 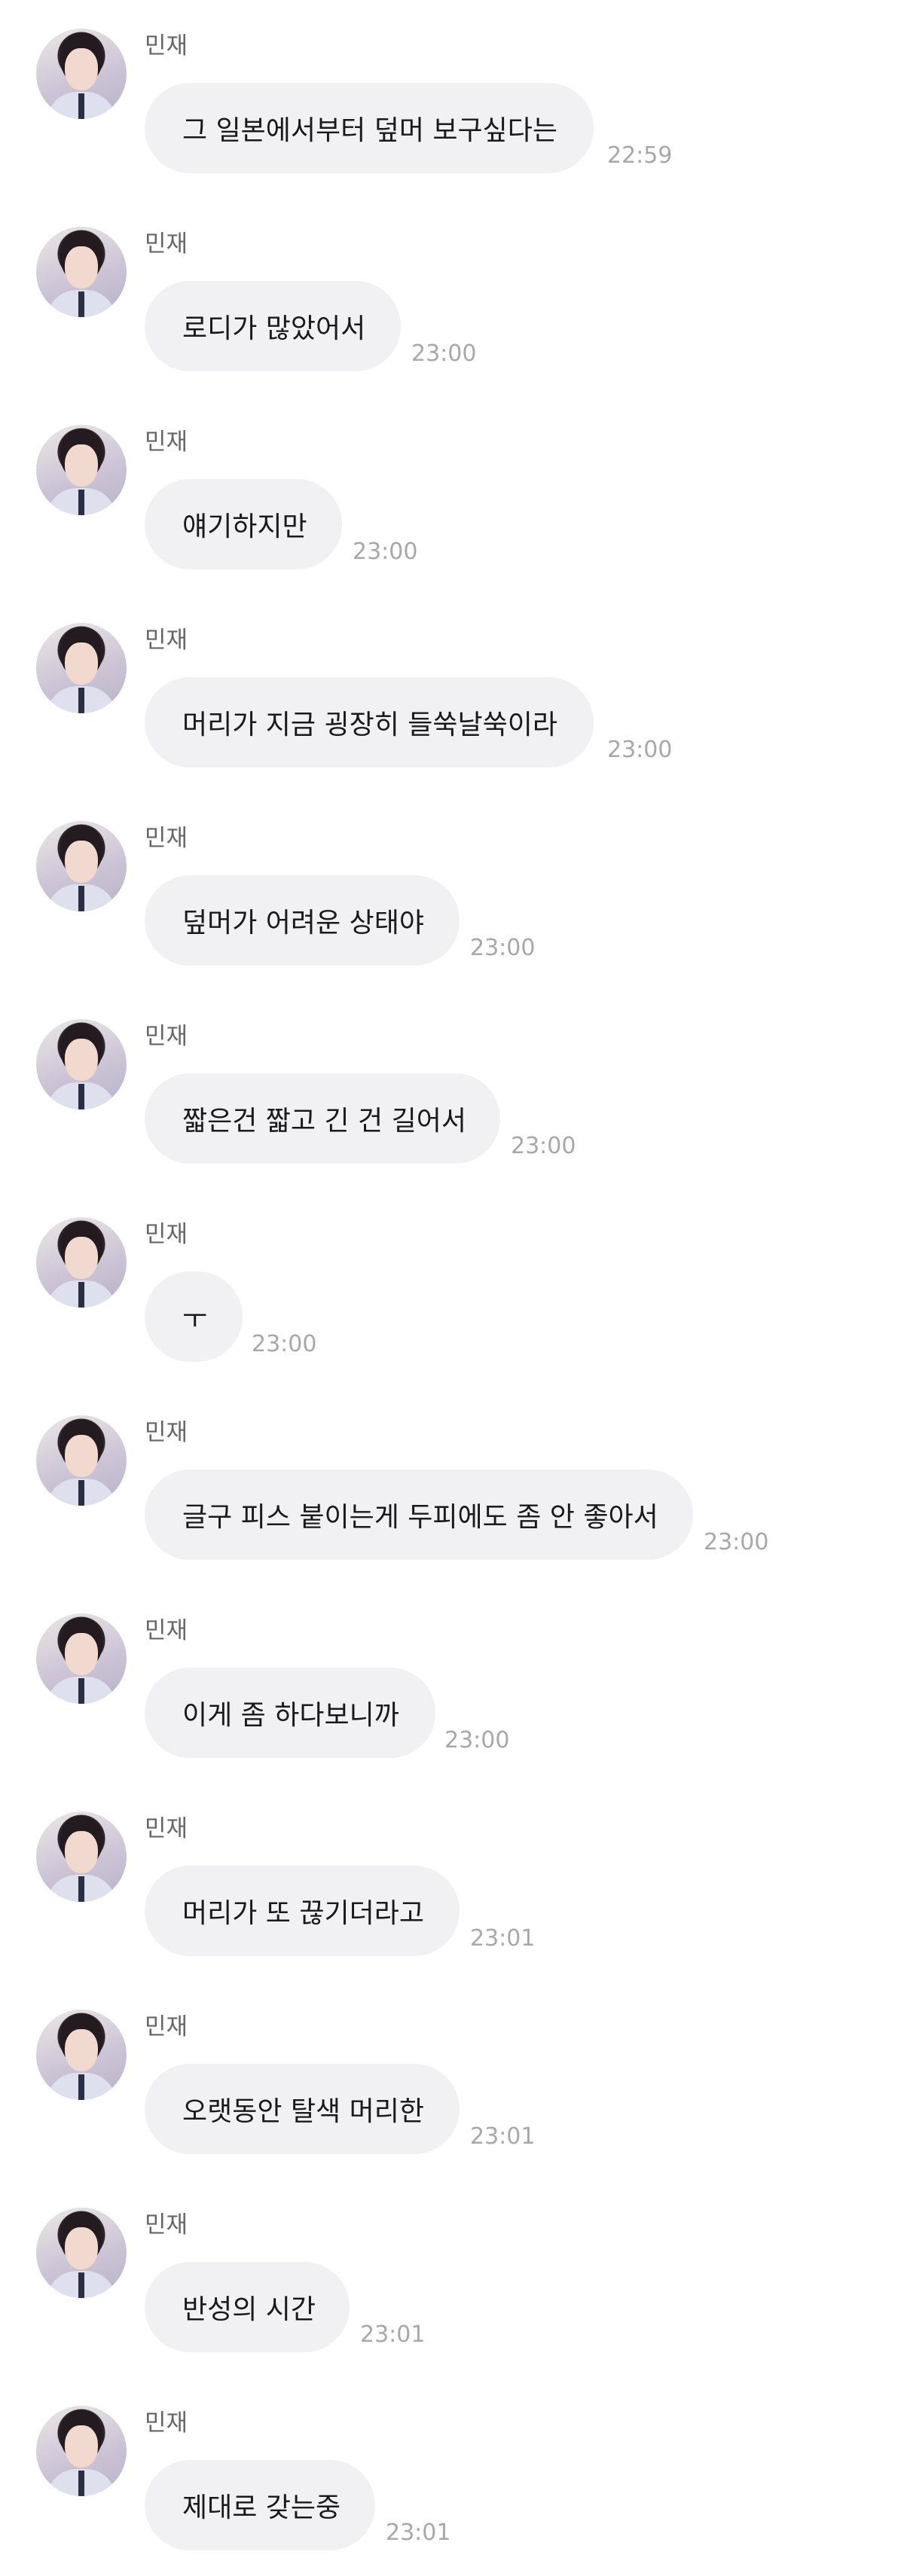 What do you see at coordinates (419, 1515) in the screenshot?
I see `message-bubble: 글구 피스 붙이는게 두피에도 좀 안 좋아서` at bounding box center [419, 1515].